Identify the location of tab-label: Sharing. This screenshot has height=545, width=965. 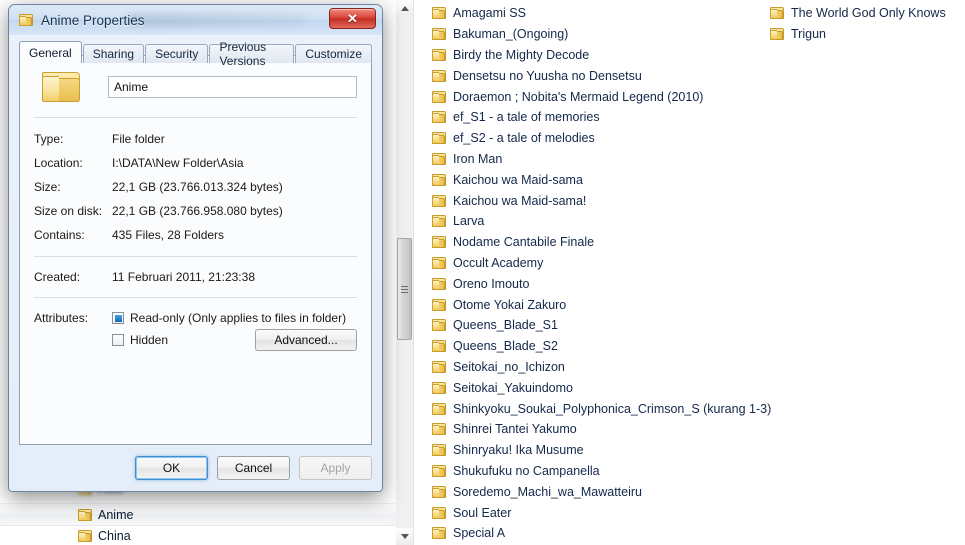
(113, 54).